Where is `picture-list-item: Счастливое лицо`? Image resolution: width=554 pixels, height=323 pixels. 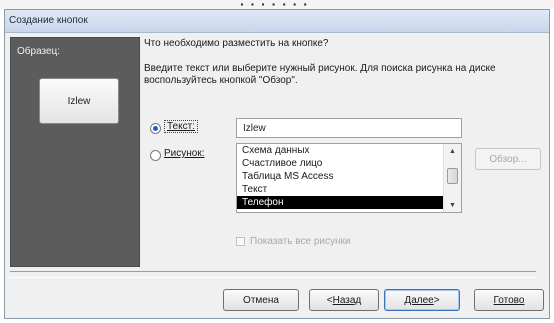
picture-list-item: Счастливое лицо is located at coordinates (340, 163).